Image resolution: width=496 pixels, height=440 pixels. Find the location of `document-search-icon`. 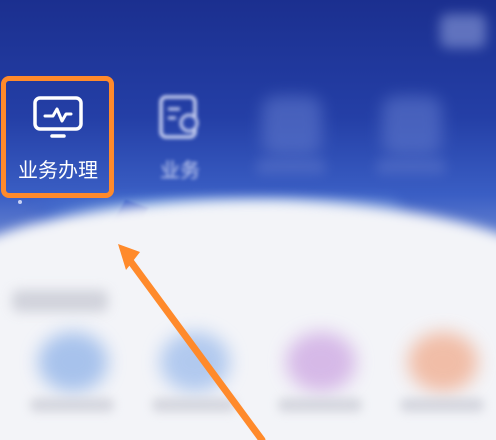

document-search-icon is located at coordinates (180, 118).